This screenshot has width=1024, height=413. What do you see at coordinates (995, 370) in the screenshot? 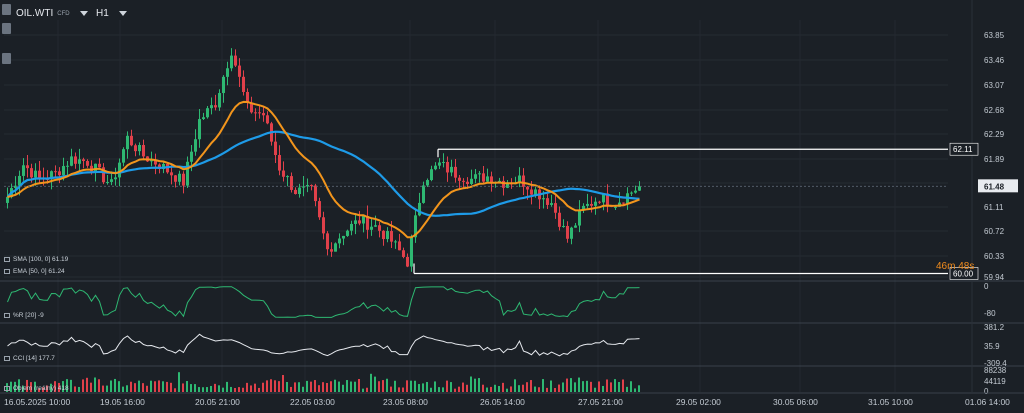
I see `vol-axis-top: 88238` at bounding box center [995, 370].